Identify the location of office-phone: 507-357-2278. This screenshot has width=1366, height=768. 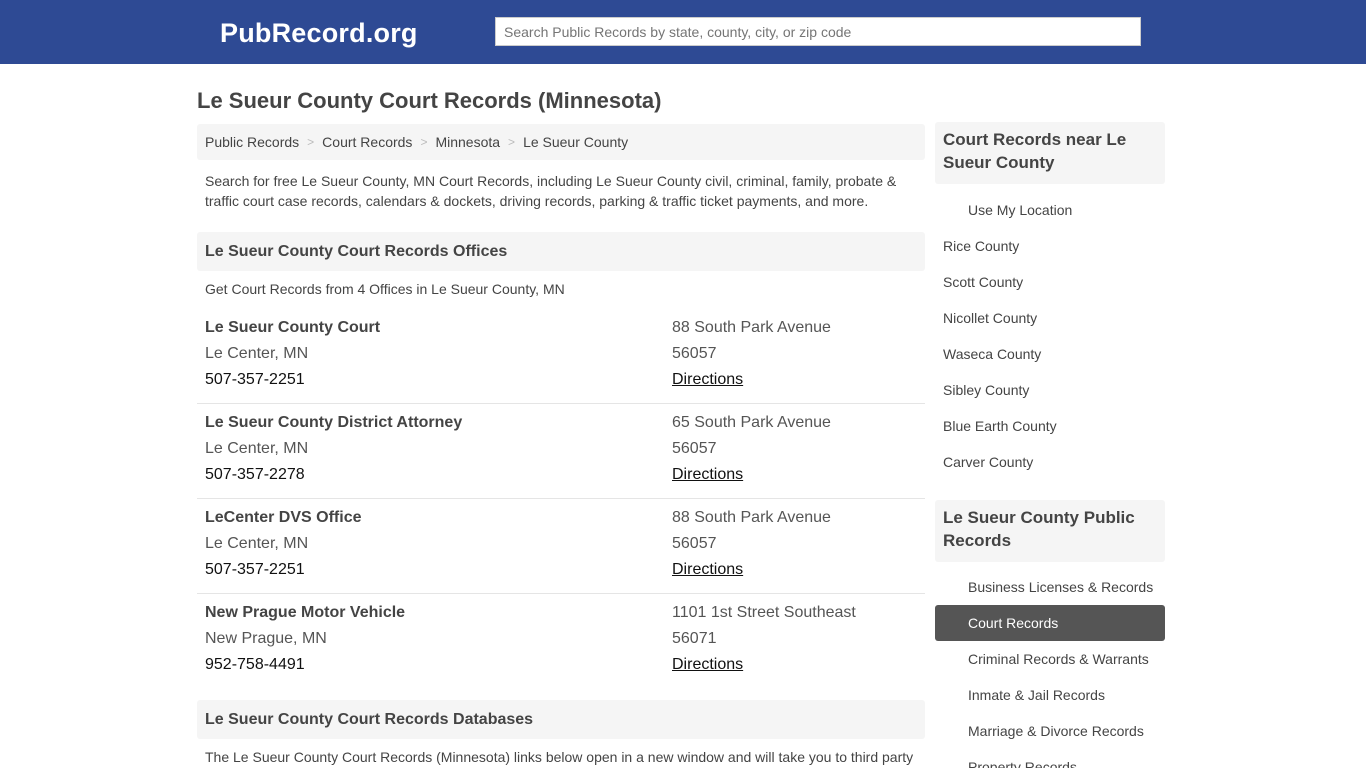
(255, 474).